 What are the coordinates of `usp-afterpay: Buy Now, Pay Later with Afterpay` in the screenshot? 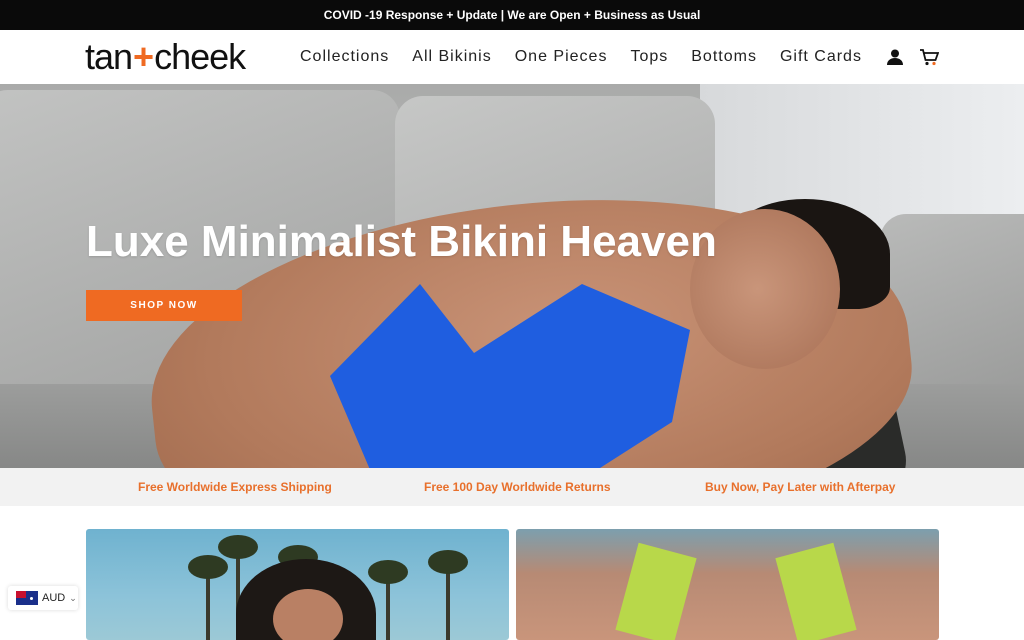 It's located at (800, 487).